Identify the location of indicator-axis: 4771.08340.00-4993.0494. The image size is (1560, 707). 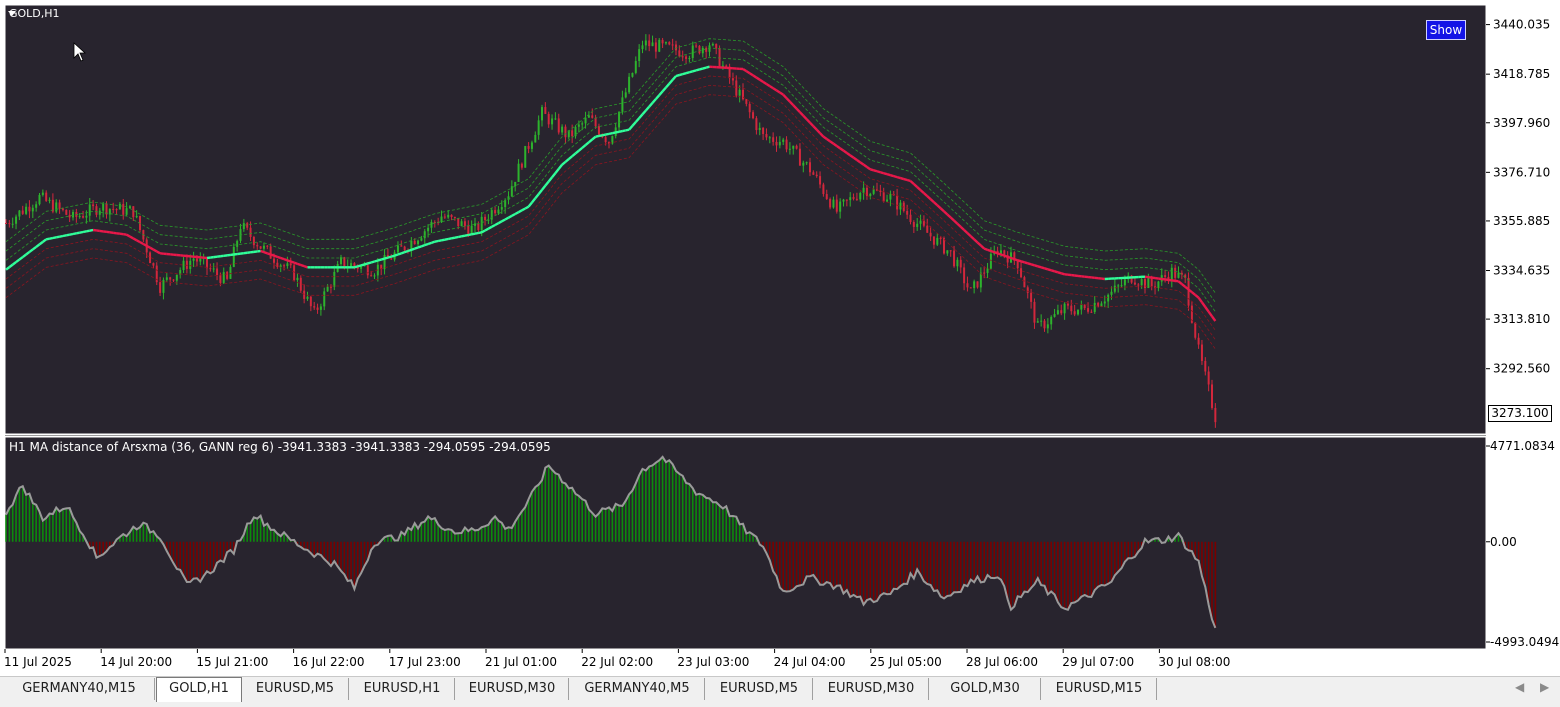
(1522, 544).